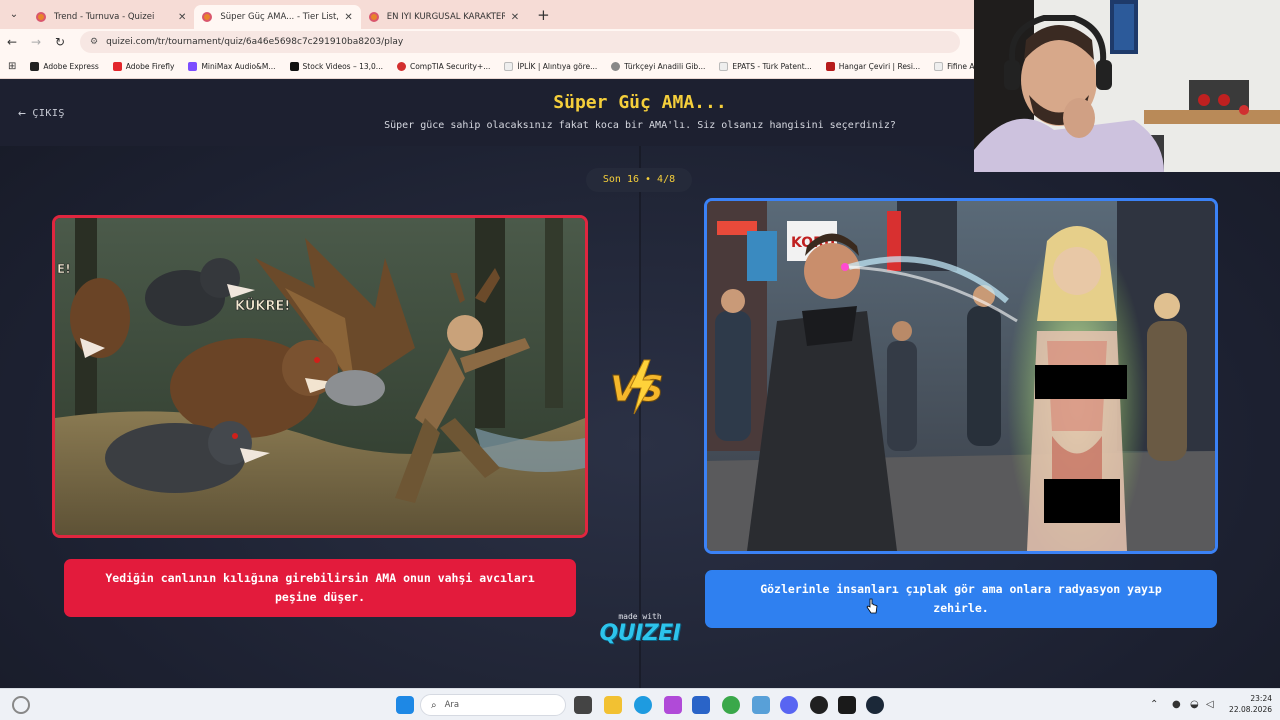  I want to click on taskbar-search-input: ⌕ Ara, so click(493, 705).